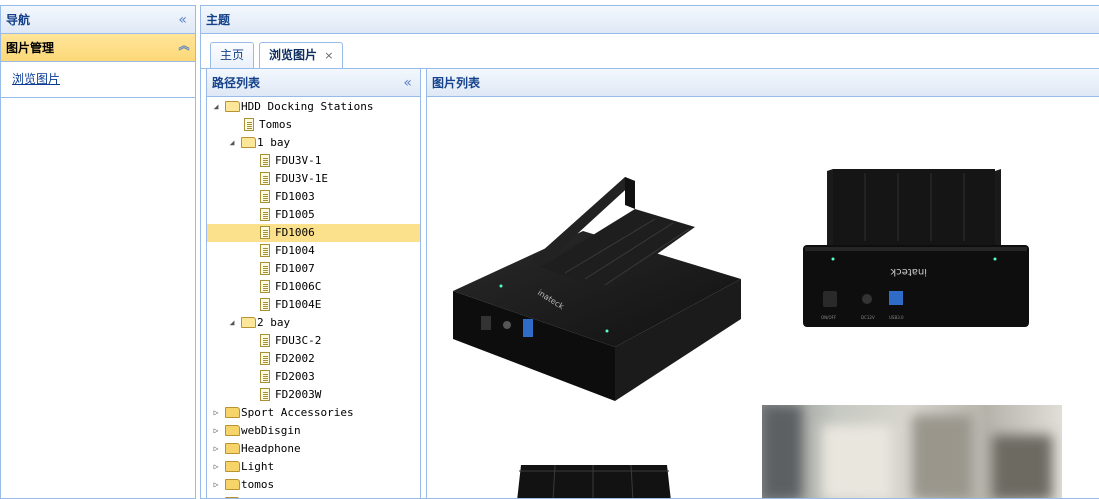 Image resolution: width=1099 pixels, height=499 pixels. I want to click on tree-item-label: FD1006, so click(295, 232).